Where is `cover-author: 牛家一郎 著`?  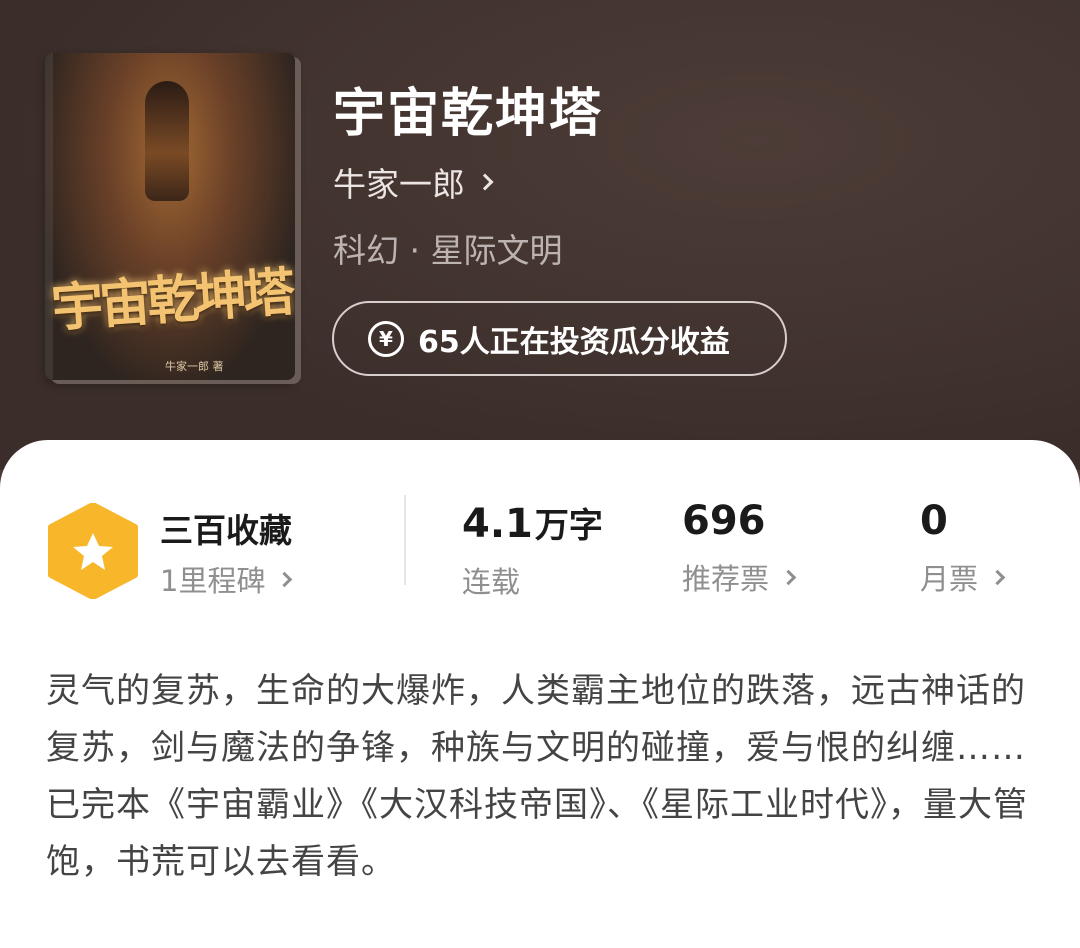 cover-author: 牛家一郎 著 is located at coordinates (194, 366).